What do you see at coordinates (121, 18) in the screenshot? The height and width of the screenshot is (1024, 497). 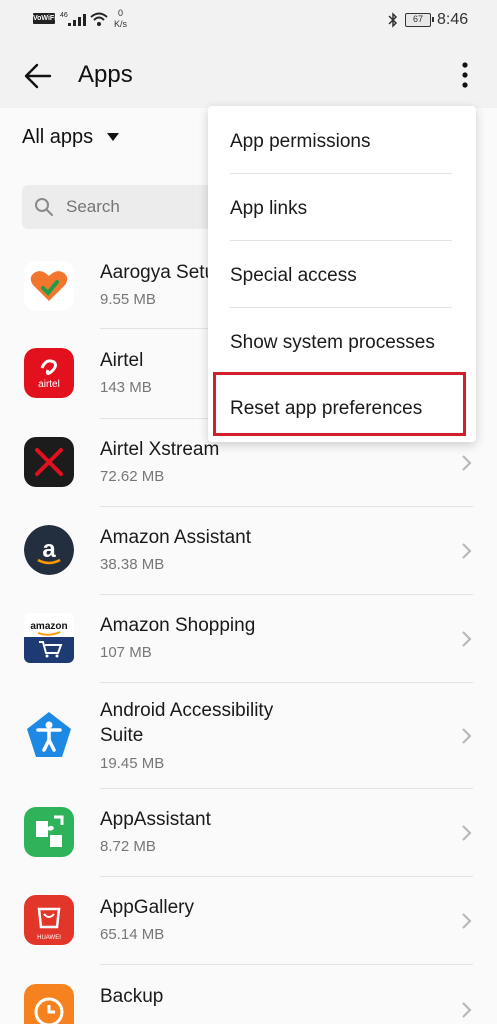 I see `network-speed: 0 K/s` at bounding box center [121, 18].